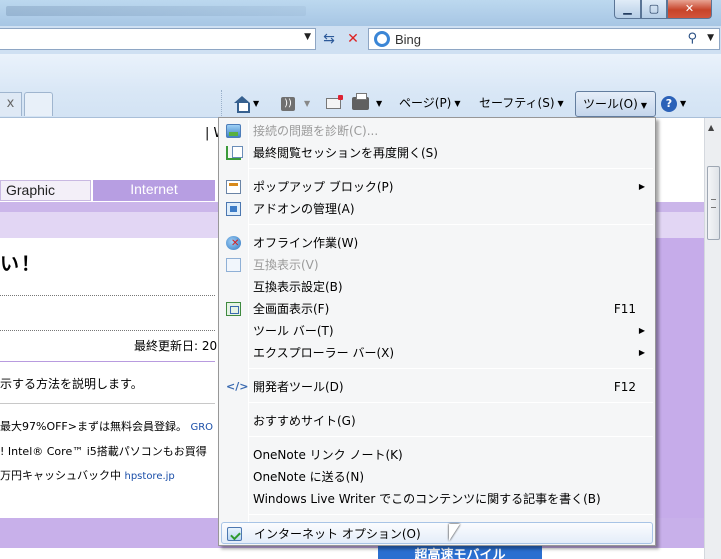 The width and height of the screenshot is (721, 559). What do you see at coordinates (233, 187) in the screenshot?
I see `popup-blocker-icon` at bounding box center [233, 187].